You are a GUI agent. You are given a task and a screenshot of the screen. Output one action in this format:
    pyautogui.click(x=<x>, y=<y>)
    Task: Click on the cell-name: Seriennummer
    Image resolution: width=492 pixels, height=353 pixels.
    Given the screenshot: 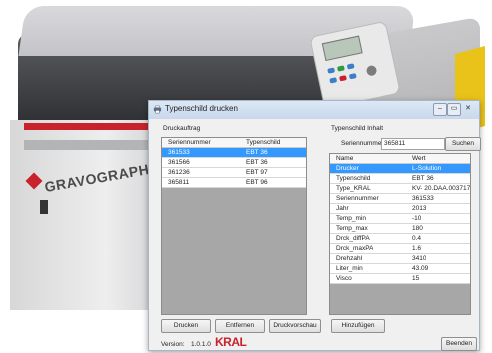 What is the action you would take?
    pyautogui.click(x=357, y=198)
    